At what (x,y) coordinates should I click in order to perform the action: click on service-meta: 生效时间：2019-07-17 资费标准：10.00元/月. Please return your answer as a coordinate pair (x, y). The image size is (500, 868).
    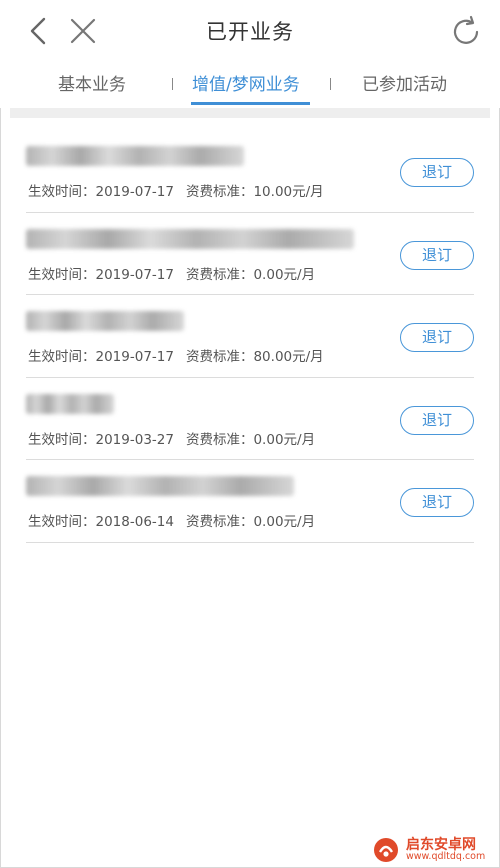
    Looking at the image, I should click on (176, 190).